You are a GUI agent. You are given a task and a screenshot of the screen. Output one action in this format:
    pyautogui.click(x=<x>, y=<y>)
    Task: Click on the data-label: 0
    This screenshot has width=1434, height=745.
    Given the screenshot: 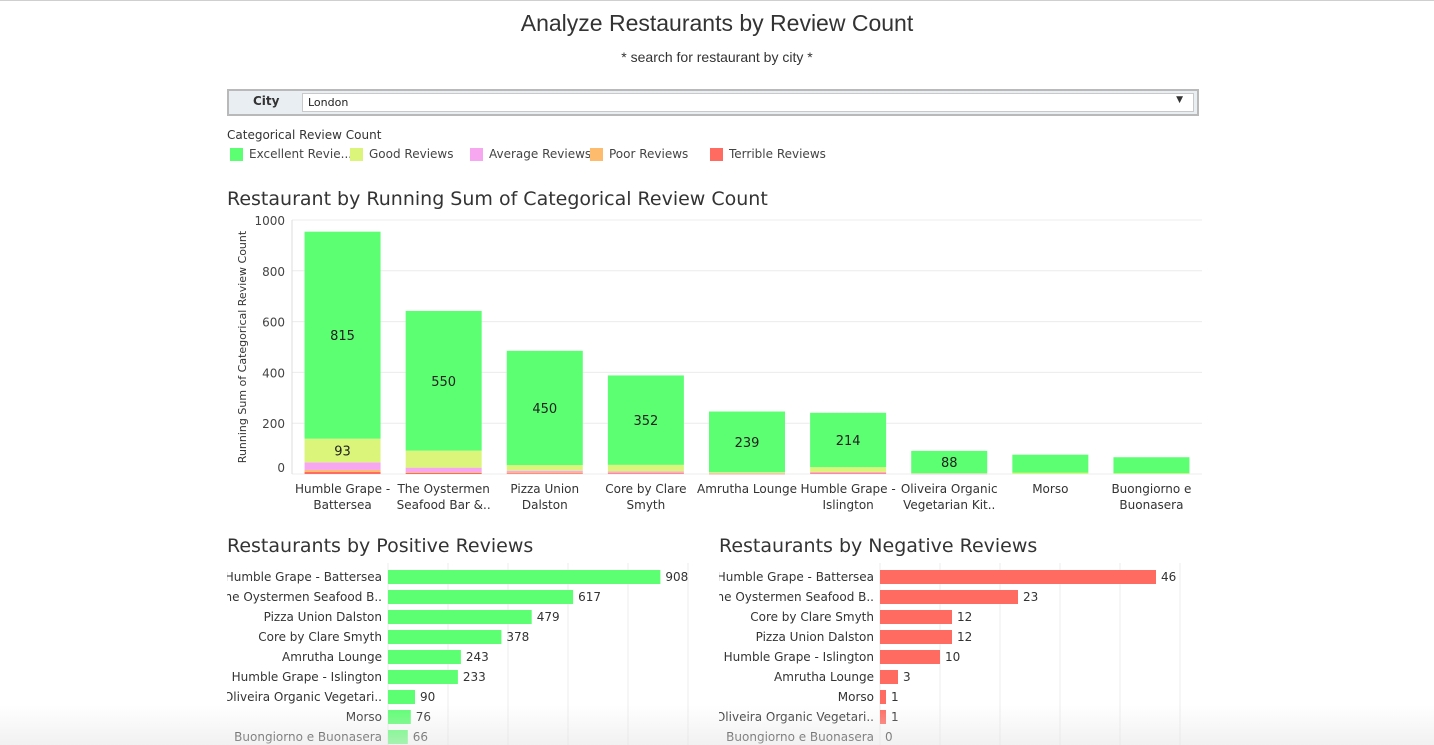 What is the action you would take?
    pyautogui.click(x=889, y=737)
    